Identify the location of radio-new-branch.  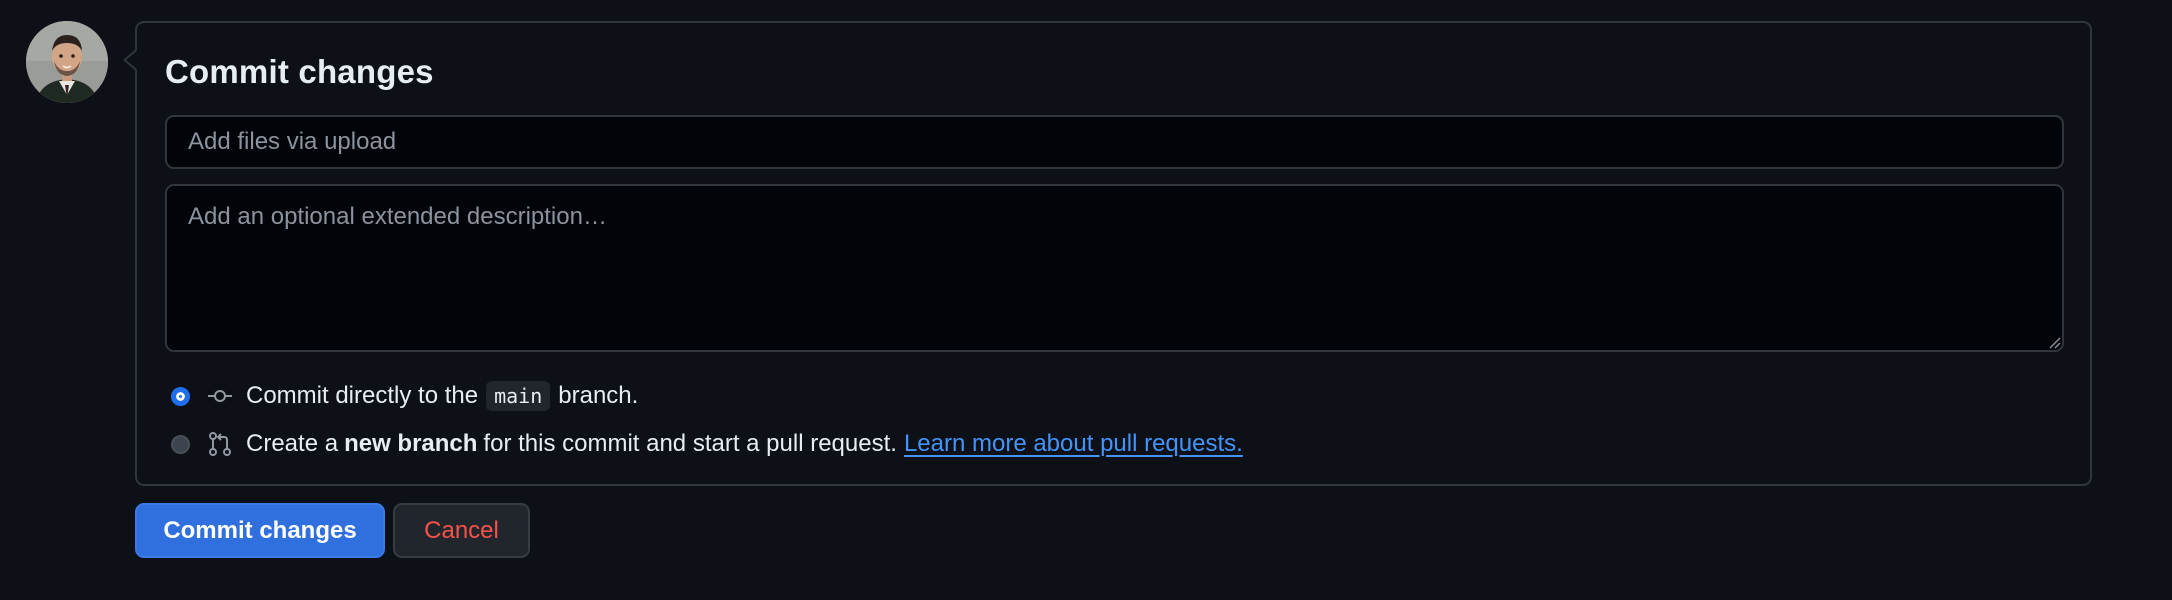
(180, 444).